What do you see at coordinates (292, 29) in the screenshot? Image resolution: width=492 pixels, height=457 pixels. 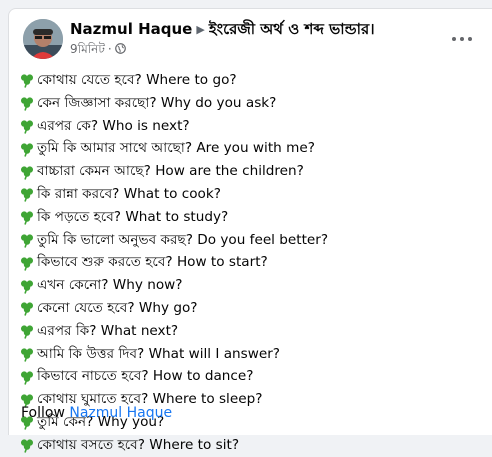 I see `group-name: ইংরেজী অর্থ ও শব্দ ভান্ডার।` at bounding box center [292, 29].